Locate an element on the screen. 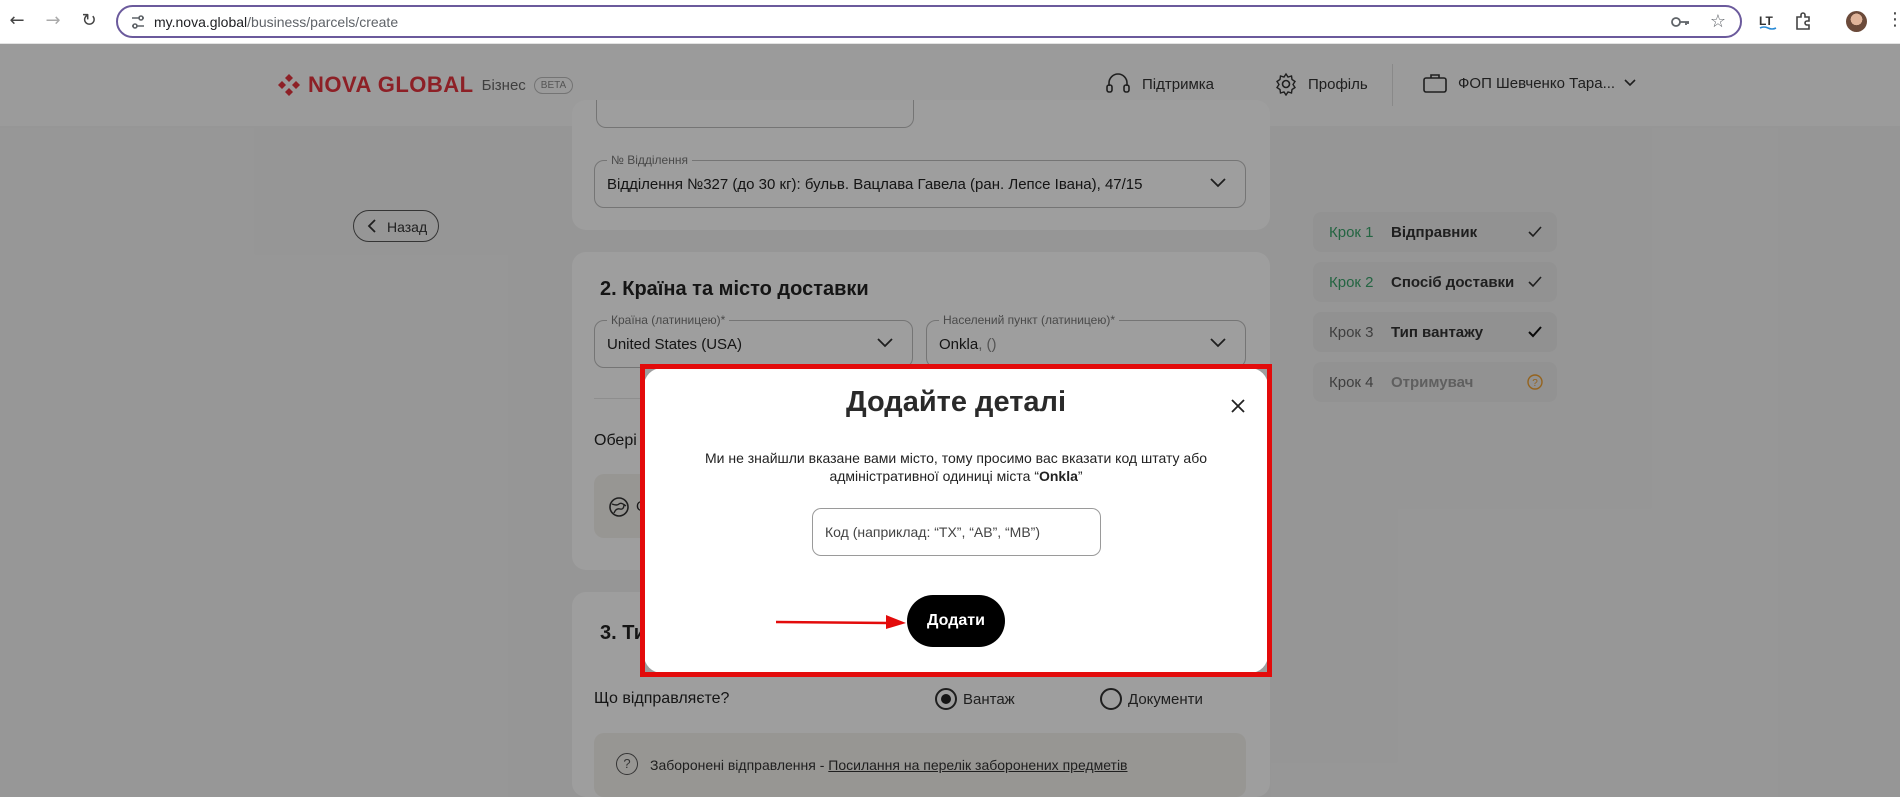 The width and height of the screenshot is (1900, 797). bookmark-star-icon: ☆ is located at coordinates (1718, 21).